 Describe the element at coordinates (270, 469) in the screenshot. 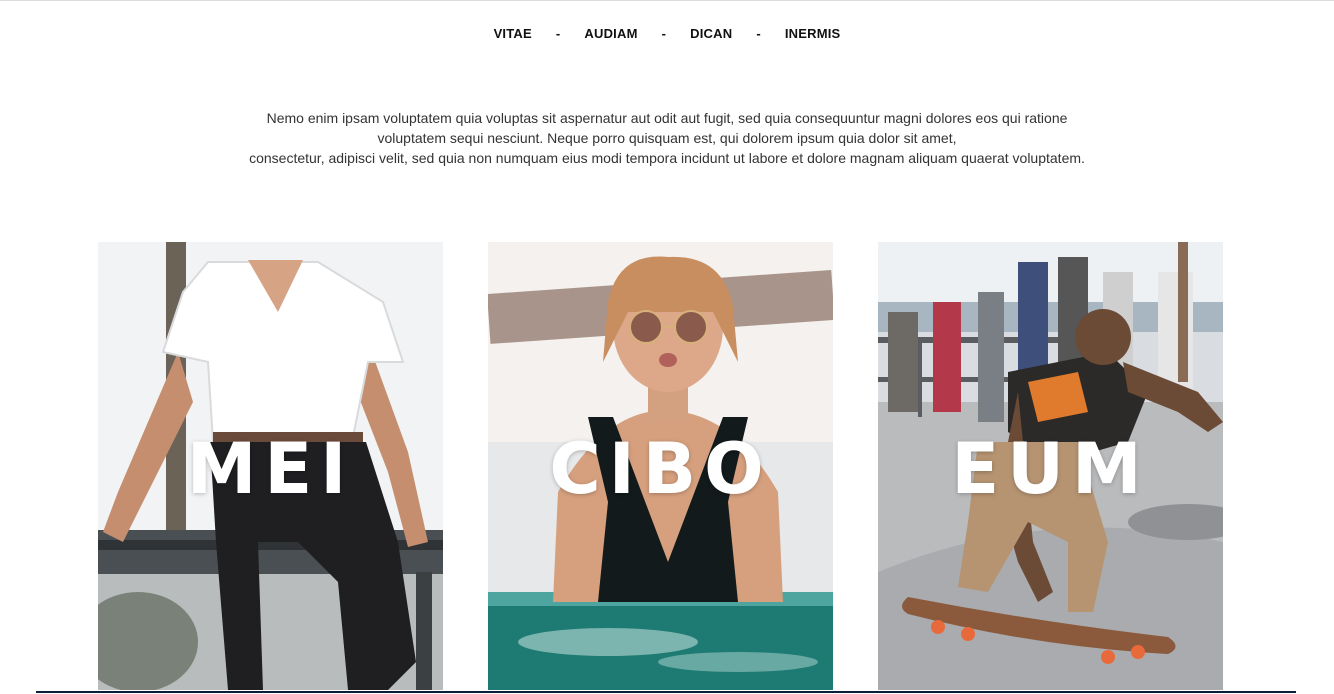

I see `card-title-mei: MEI` at that location.